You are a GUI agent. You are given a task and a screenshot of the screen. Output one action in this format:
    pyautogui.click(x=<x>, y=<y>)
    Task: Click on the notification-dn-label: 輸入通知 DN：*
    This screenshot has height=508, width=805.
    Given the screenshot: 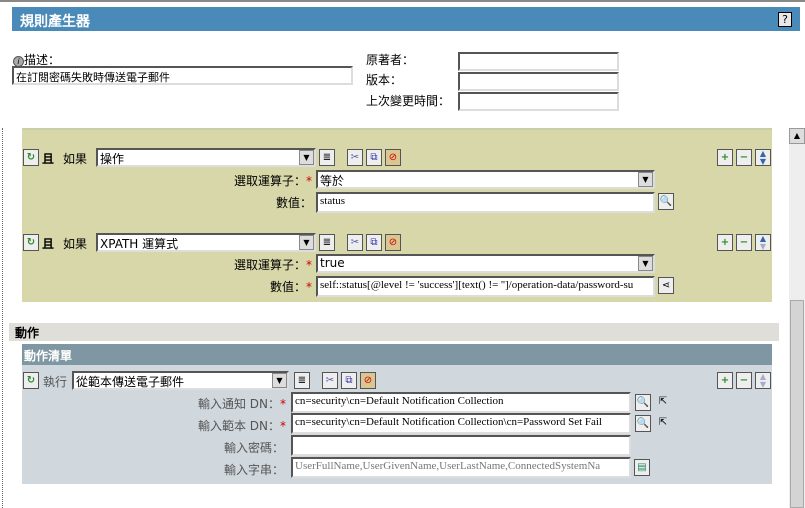 What is the action you would take?
    pyautogui.click(x=241, y=404)
    